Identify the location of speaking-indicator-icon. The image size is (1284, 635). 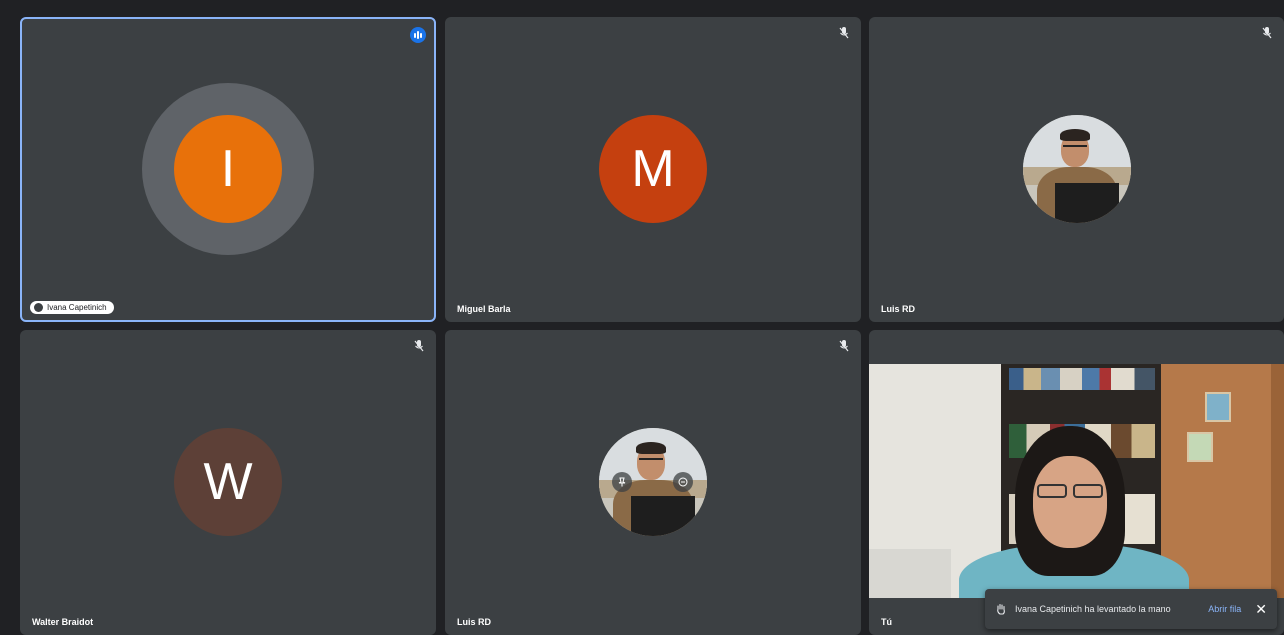
(418, 35).